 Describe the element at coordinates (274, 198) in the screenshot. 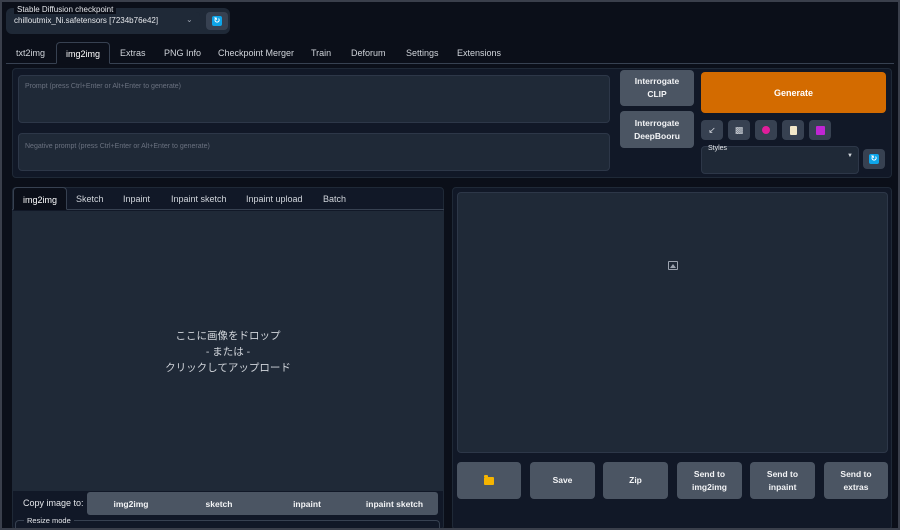

I see `subtab-inpaint-upload: Inpaint upload` at that location.